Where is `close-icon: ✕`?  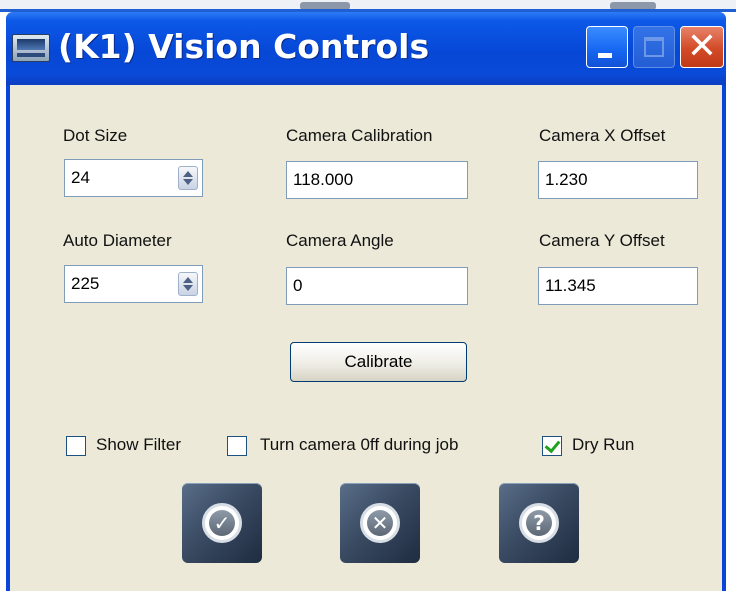 close-icon: ✕ is located at coordinates (702, 46).